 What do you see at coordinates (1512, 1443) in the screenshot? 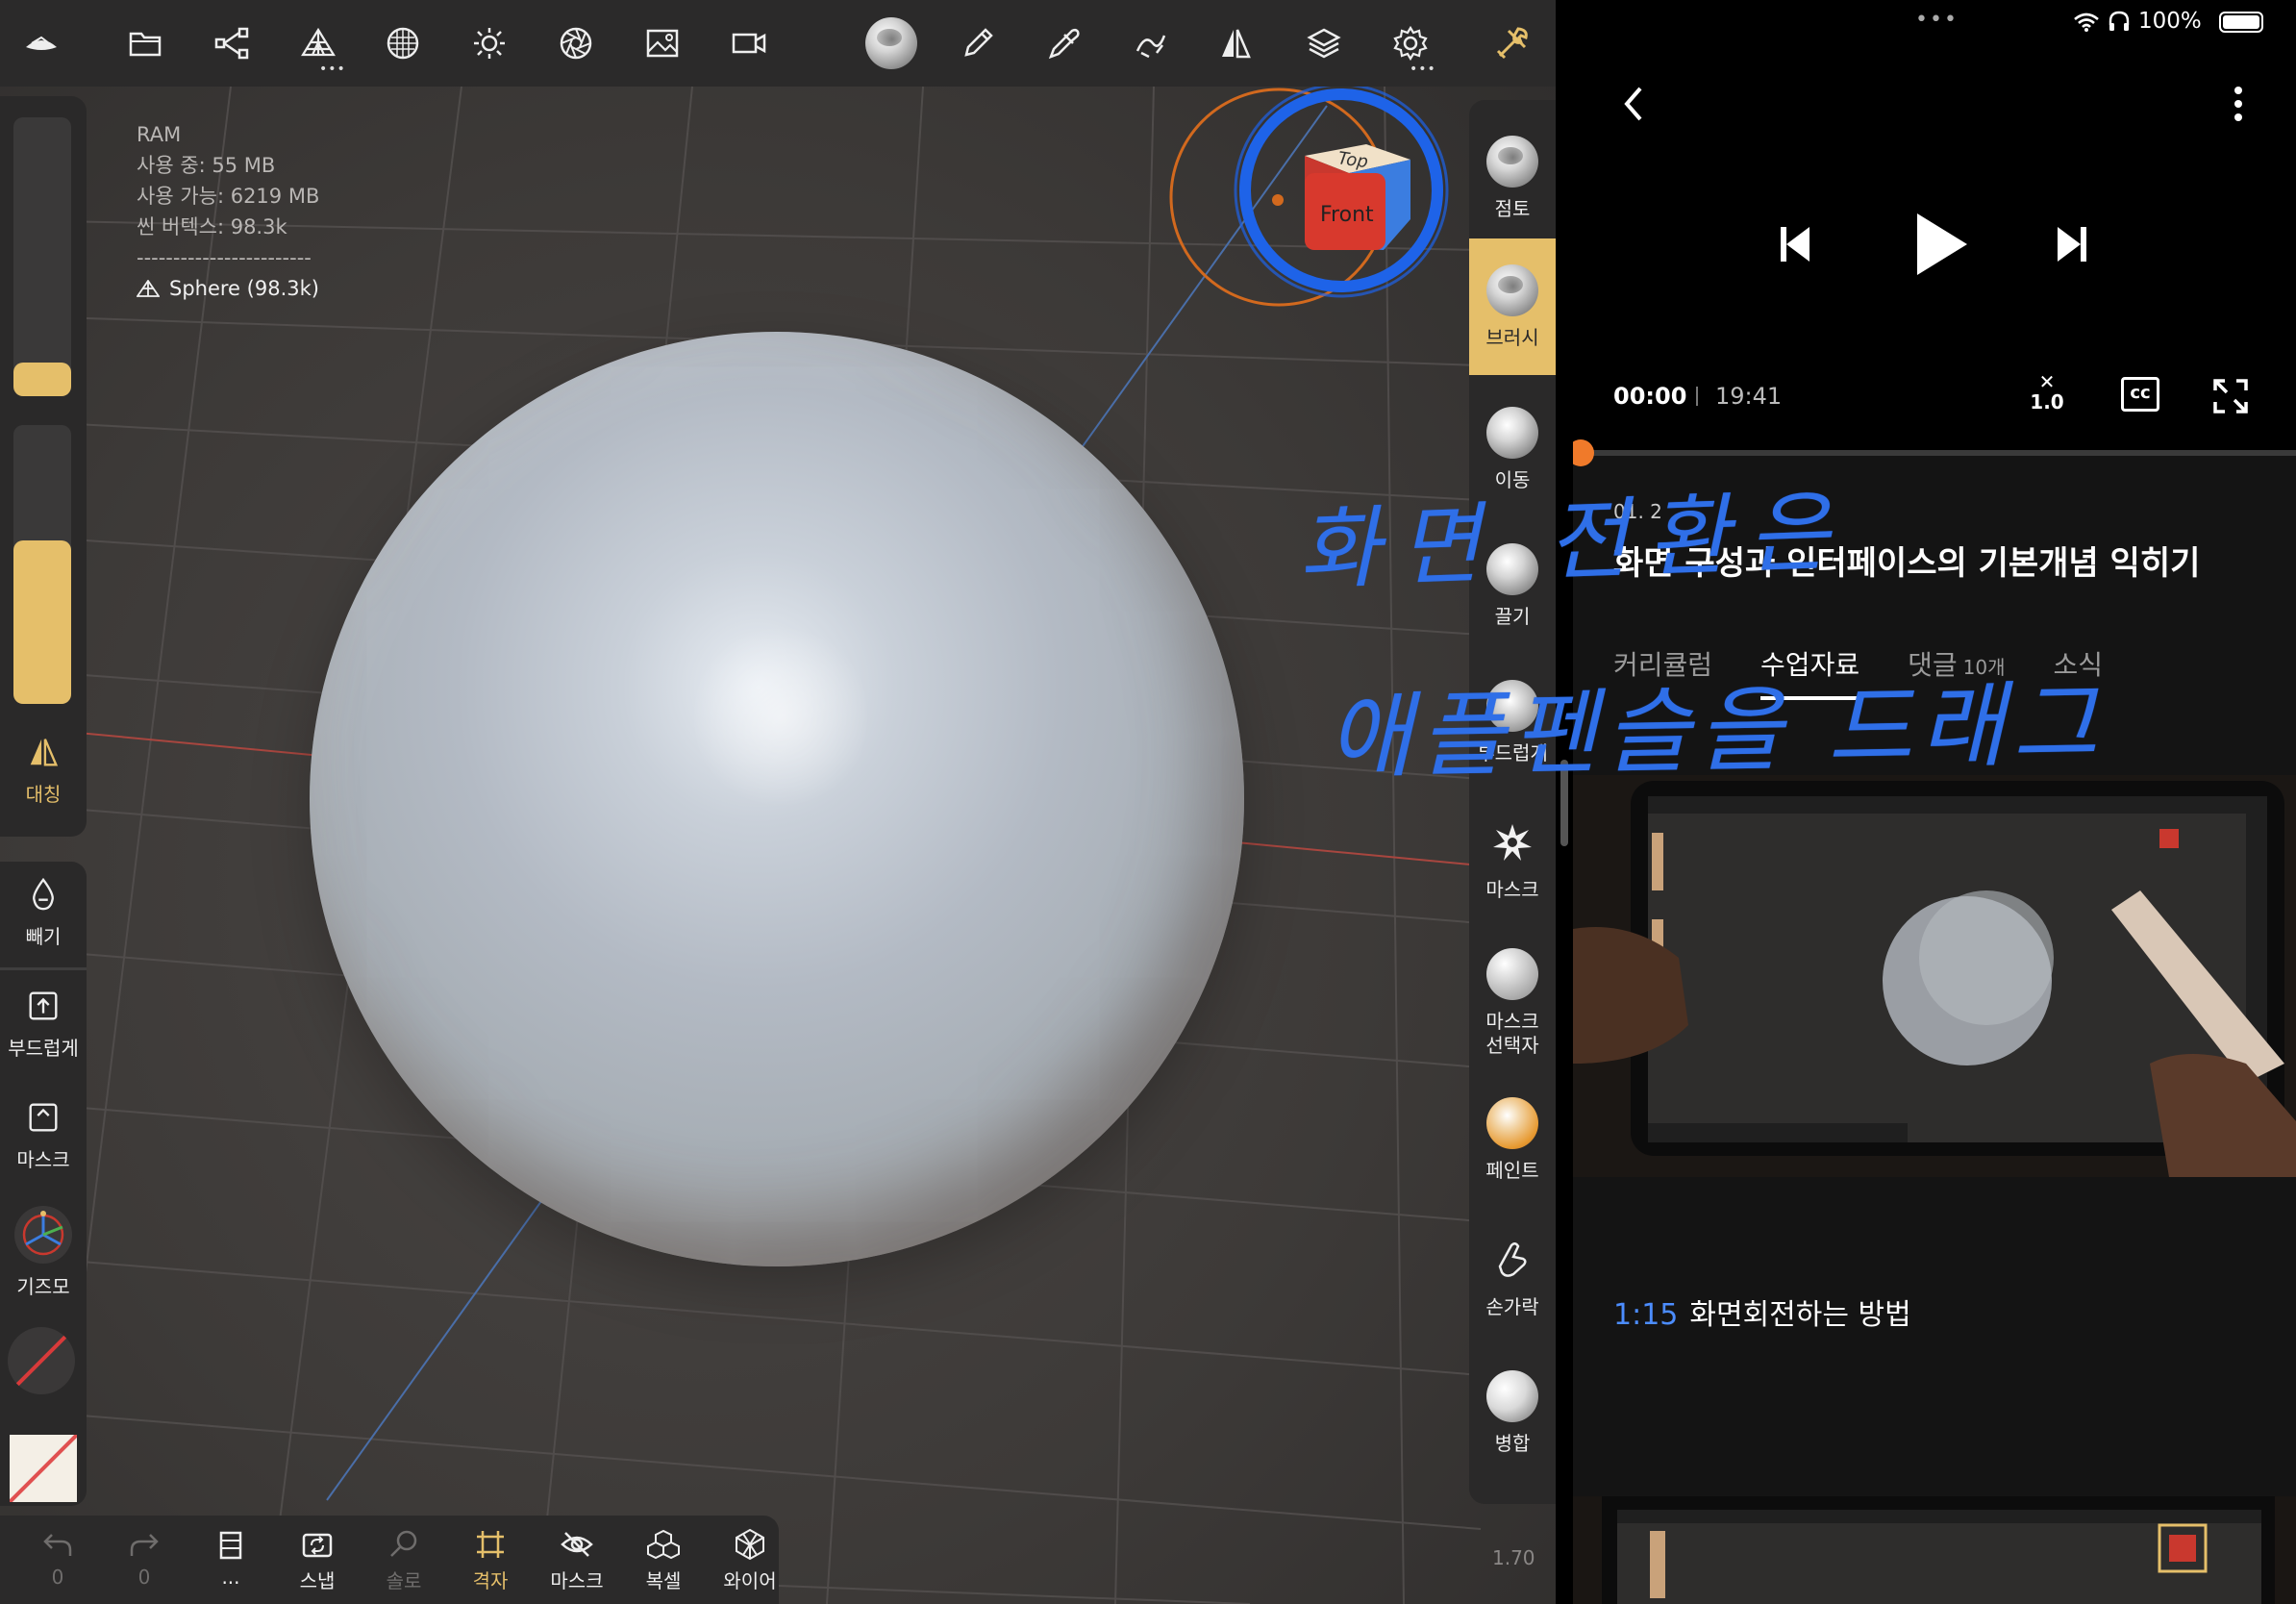
I see `tool-label: 병합` at bounding box center [1512, 1443].